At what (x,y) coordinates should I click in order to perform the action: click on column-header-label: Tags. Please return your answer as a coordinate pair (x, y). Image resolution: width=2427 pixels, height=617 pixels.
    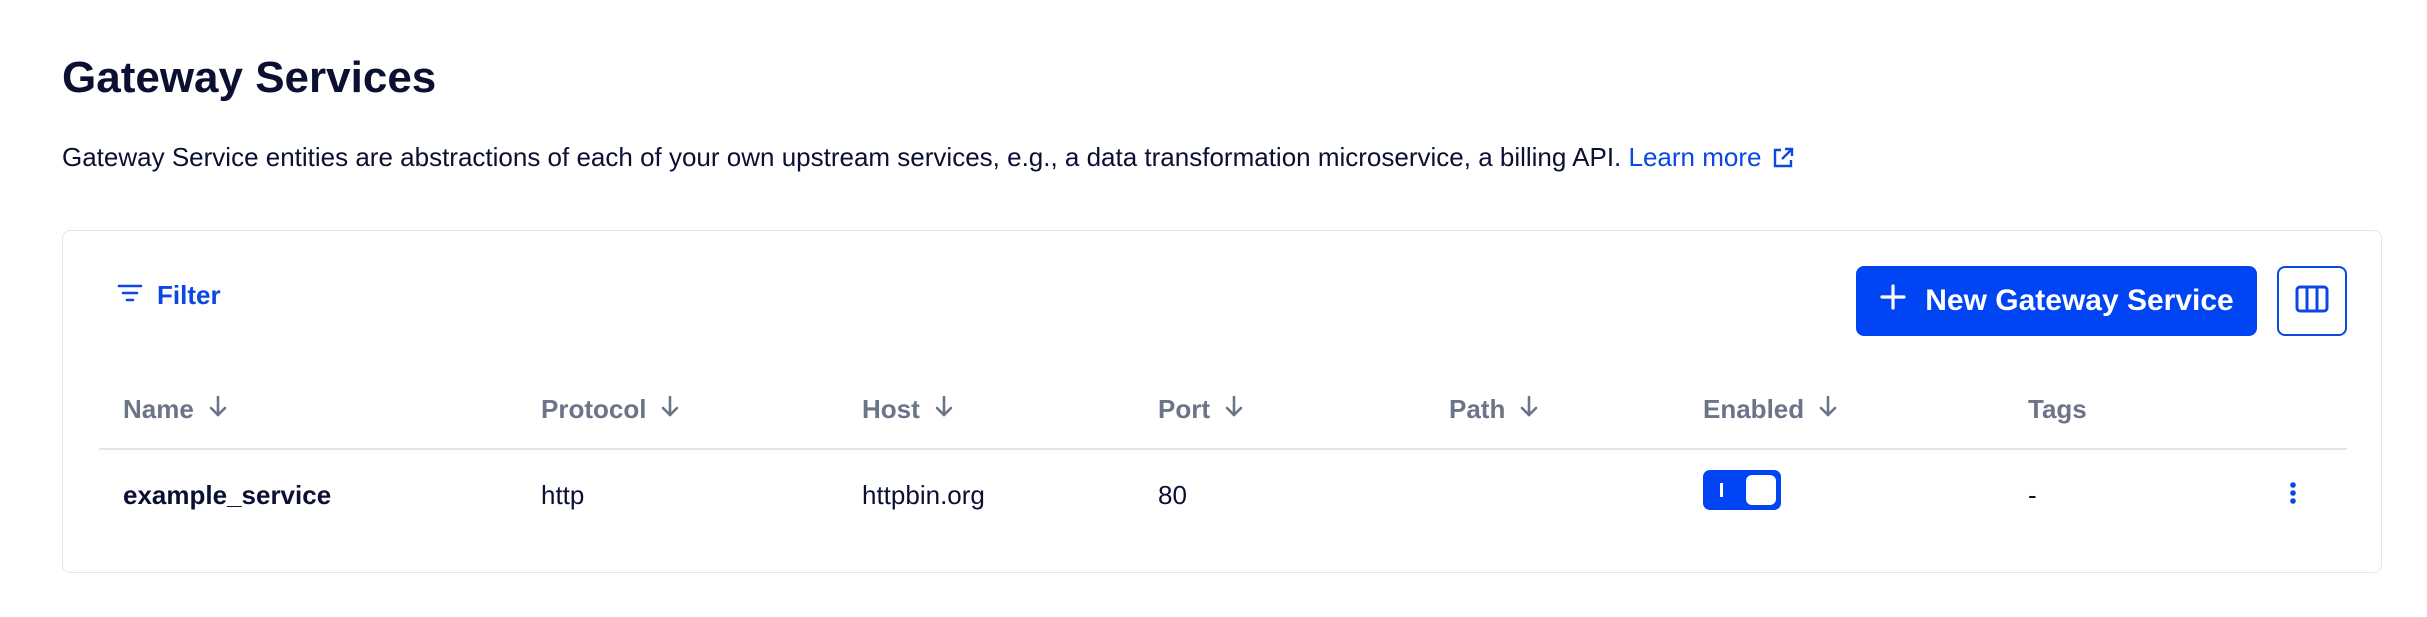
    Looking at the image, I should click on (2057, 409).